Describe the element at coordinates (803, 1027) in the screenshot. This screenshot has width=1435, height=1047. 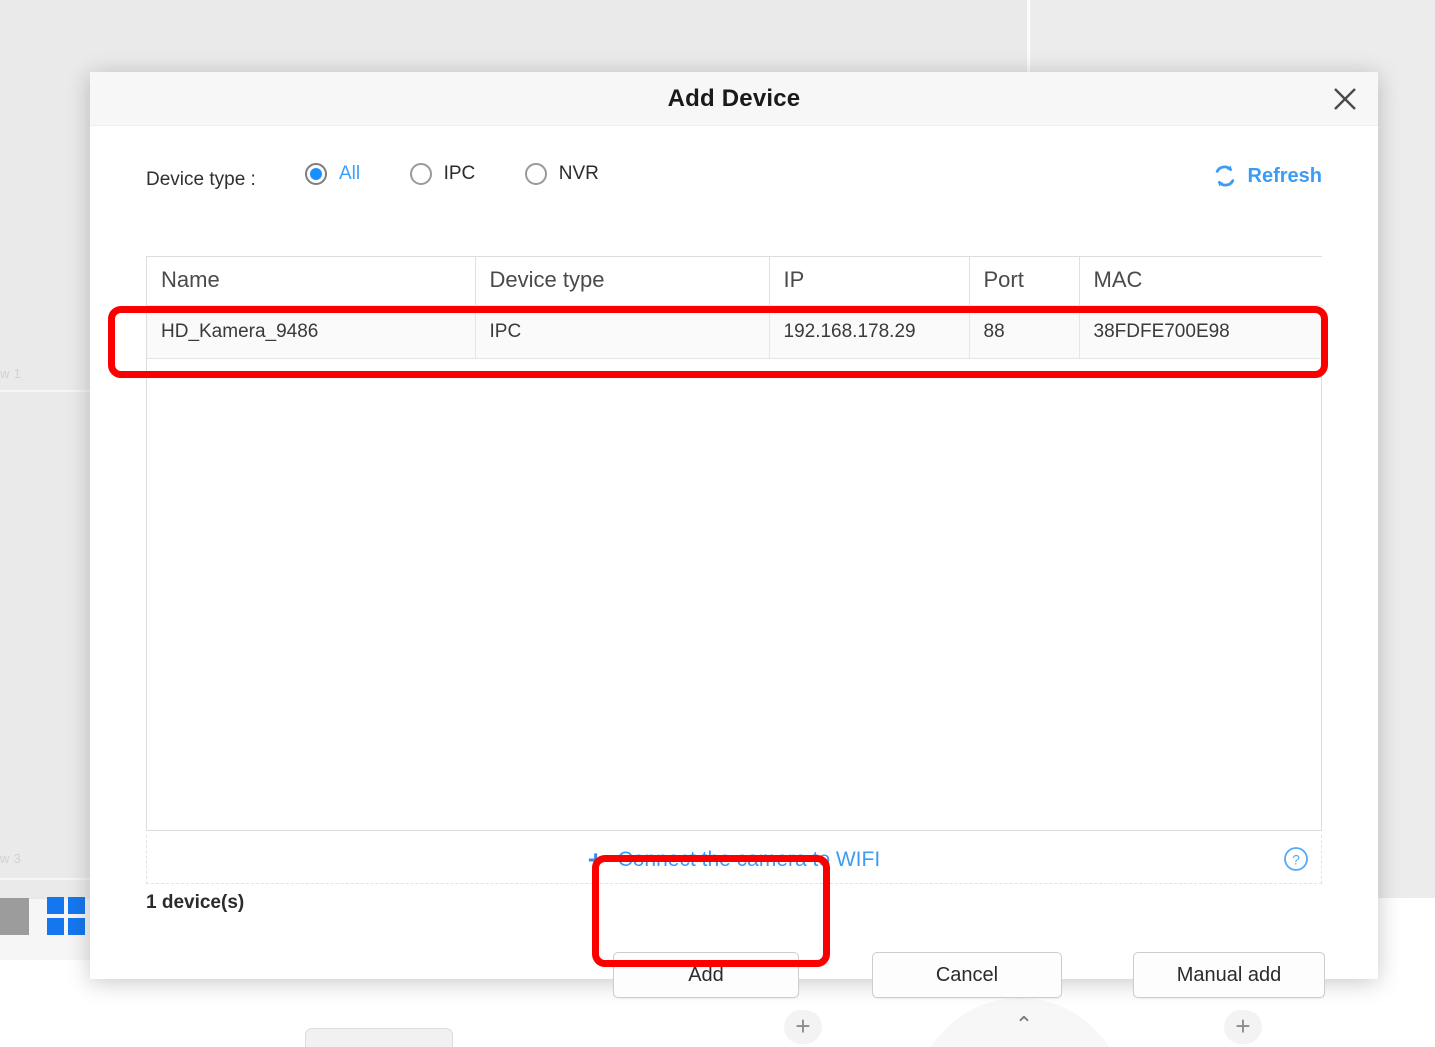
I see `plus-icon-left: +` at that location.